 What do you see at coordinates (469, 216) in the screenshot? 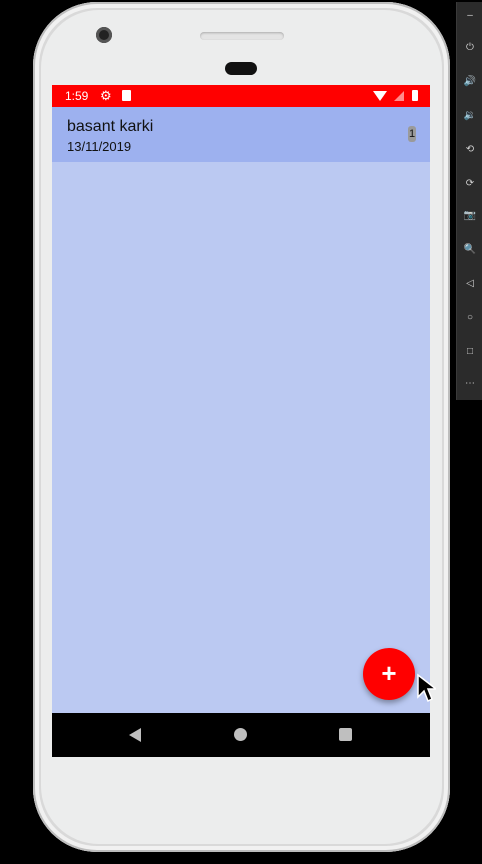
I see `camera-icon: 📷` at bounding box center [469, 216].